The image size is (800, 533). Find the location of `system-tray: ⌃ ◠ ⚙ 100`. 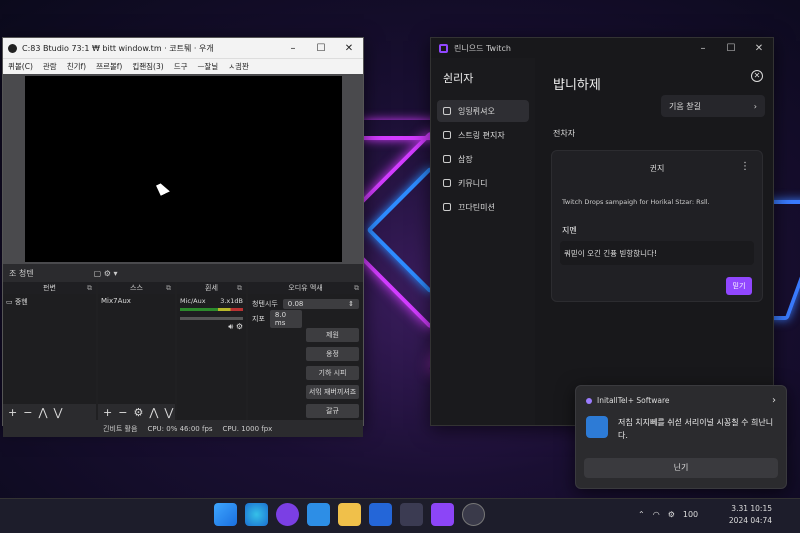

system-tray: ⌃ ◠ ⚙ 100 is located at coordinates (668, 514).